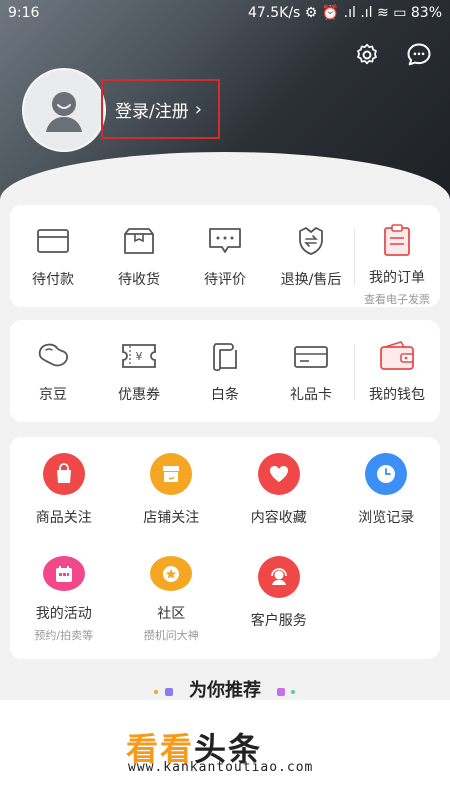 The height and width of the screenshot is (800, 450). I want to click on my-wallet: 我的钱包, so click(397, 371).